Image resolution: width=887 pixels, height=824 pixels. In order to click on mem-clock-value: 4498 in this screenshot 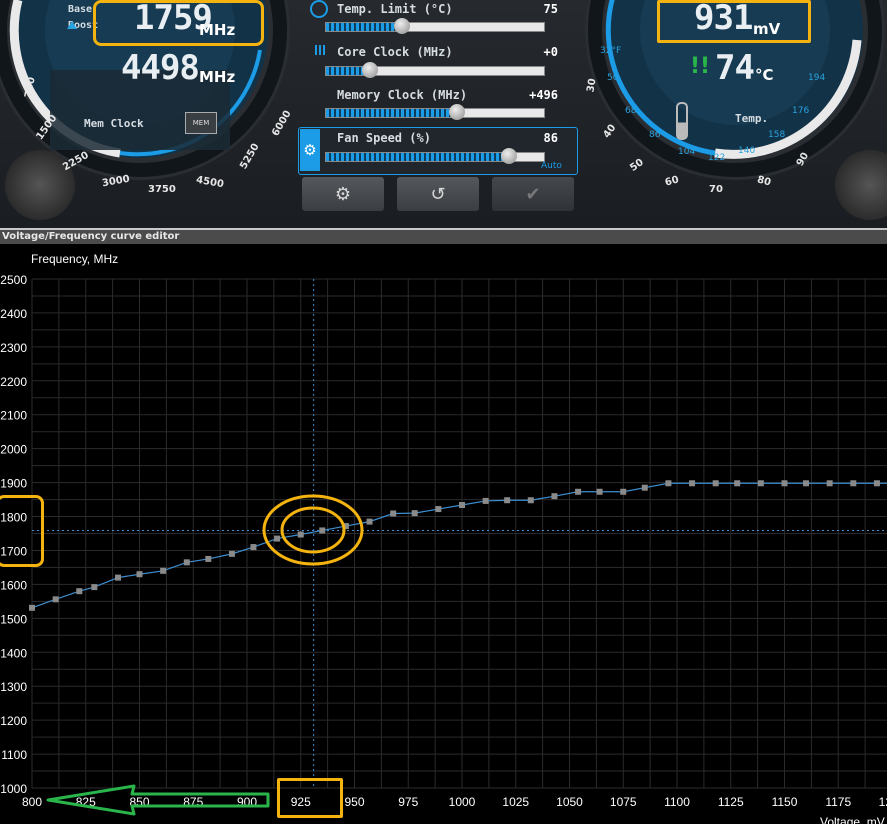, I will do `click(160, 68)`.